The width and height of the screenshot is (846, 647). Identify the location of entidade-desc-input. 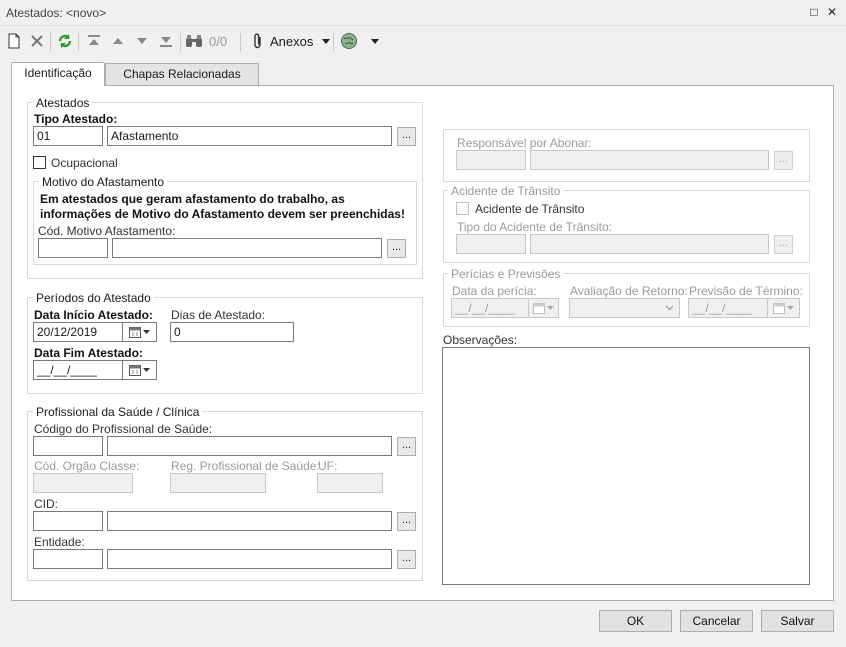
(249, 559).